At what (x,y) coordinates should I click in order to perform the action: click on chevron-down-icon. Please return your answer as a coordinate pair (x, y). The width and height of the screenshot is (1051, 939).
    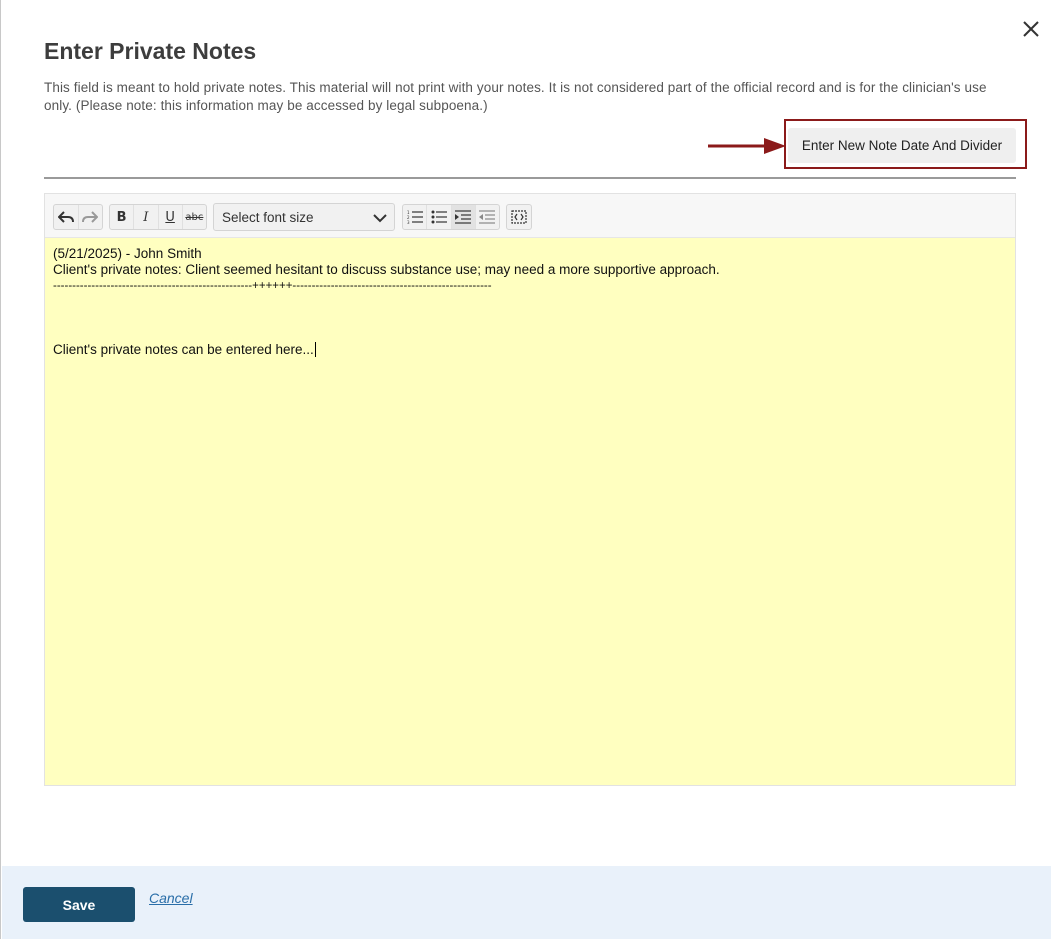
    Looking at the image, I should click on (380, 217).